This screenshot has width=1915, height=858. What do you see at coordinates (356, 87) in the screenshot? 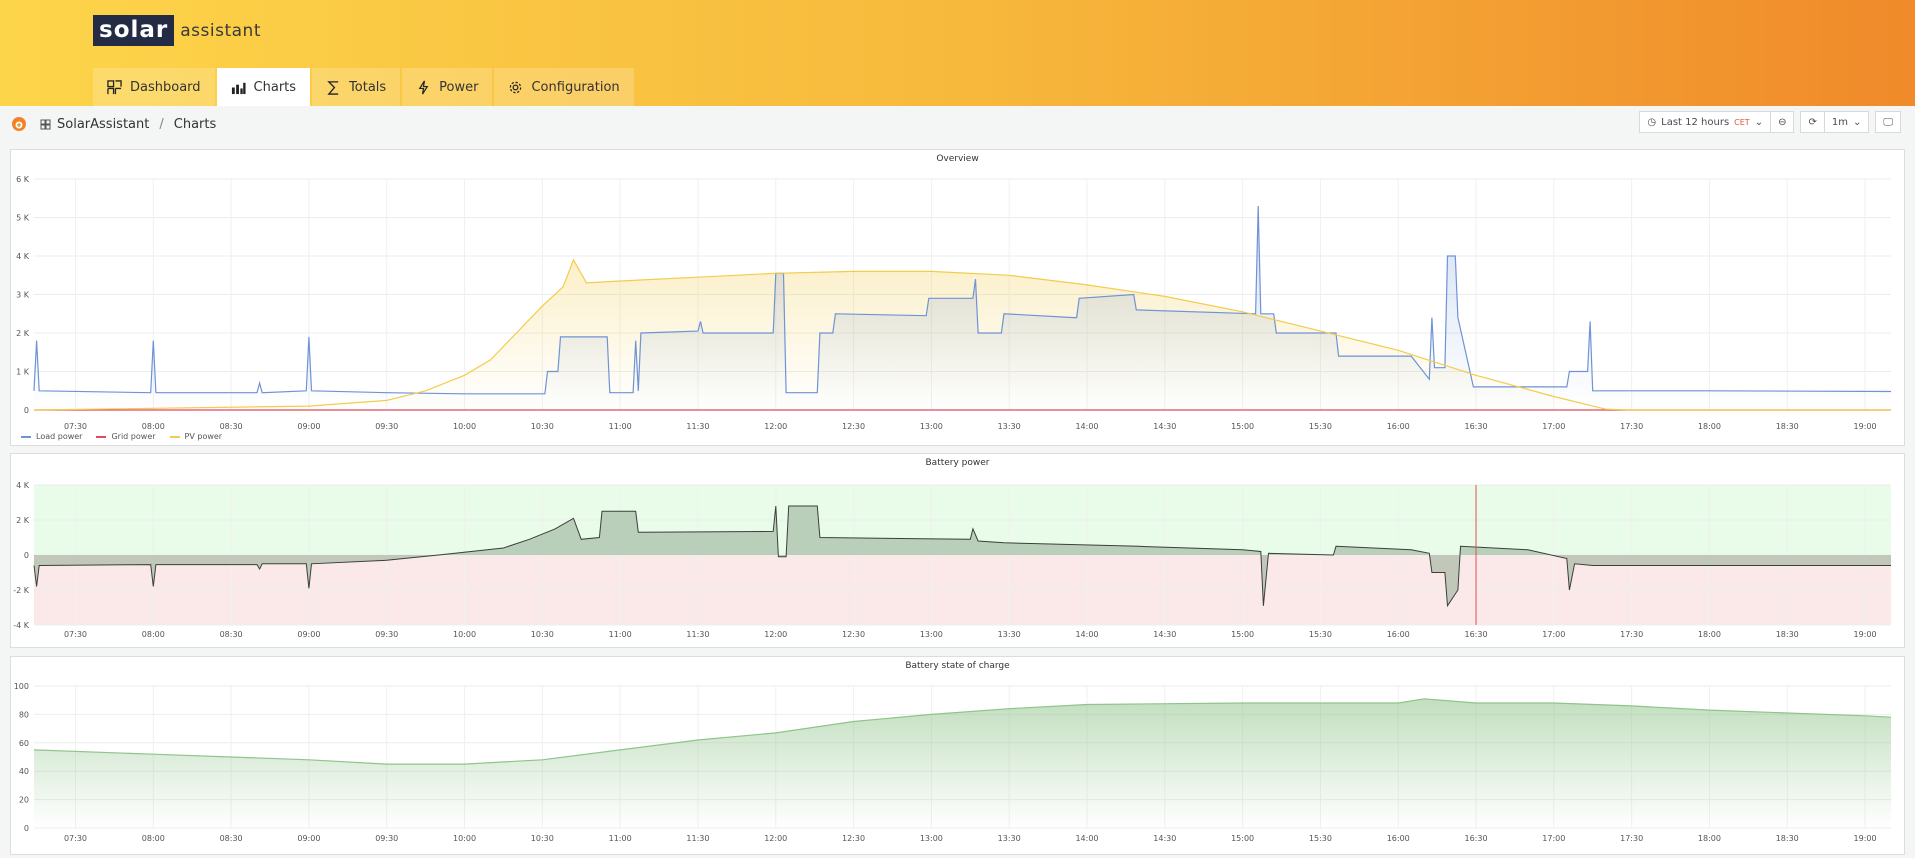
I see `tab-totals: Totals` at bounding box center [356, 87].